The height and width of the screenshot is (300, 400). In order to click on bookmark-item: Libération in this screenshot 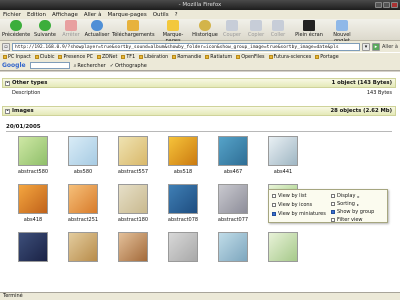, I will do `click(153, 57)`.